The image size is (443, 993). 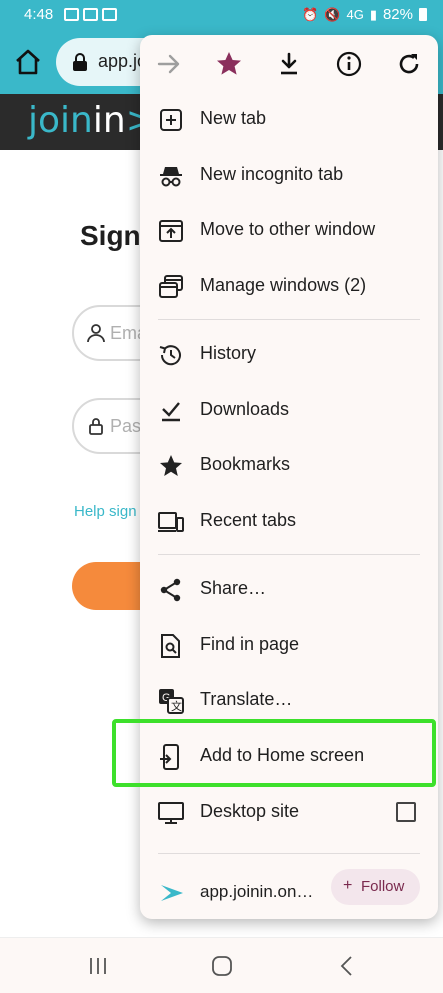 What do you see at coordinates (229, 64) in the screenshot?
I see `bookmark-star-icon` at bounding box center [229, 64].